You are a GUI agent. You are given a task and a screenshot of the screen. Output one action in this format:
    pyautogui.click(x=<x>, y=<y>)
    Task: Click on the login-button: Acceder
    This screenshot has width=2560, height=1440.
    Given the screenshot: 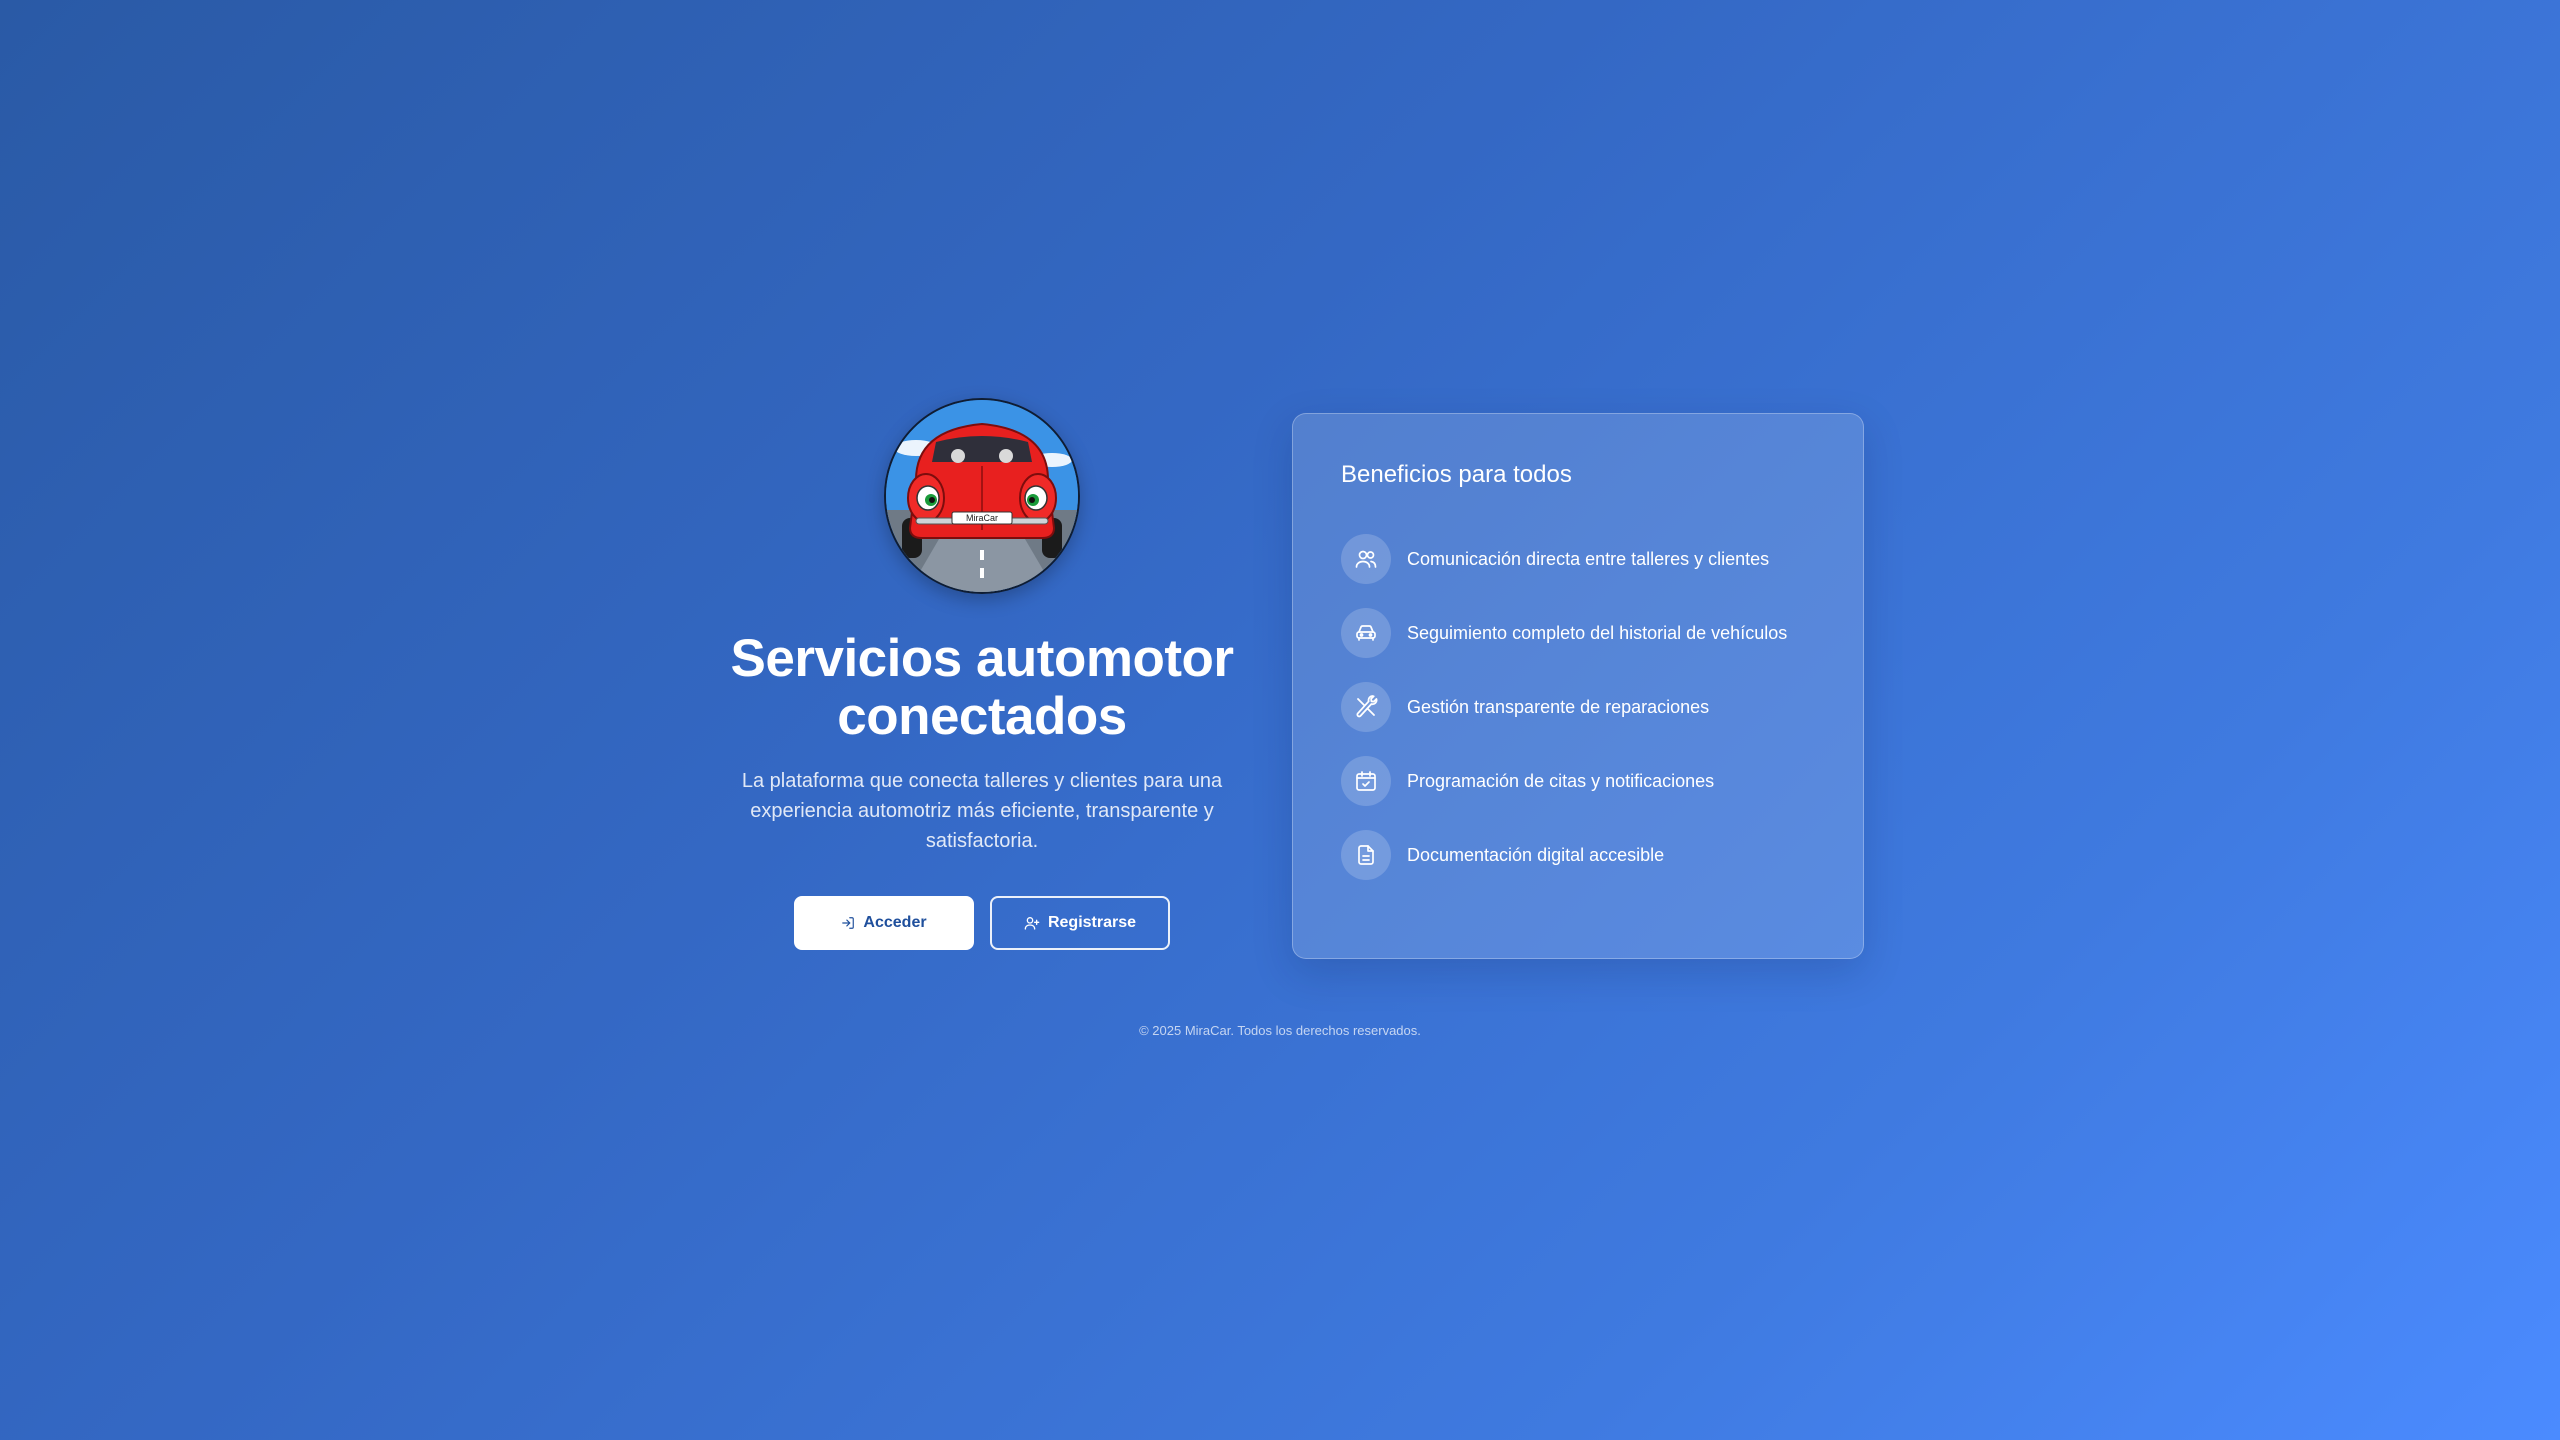 What is the action you would take?
    pyautogui.click(x=884, y=923)
    